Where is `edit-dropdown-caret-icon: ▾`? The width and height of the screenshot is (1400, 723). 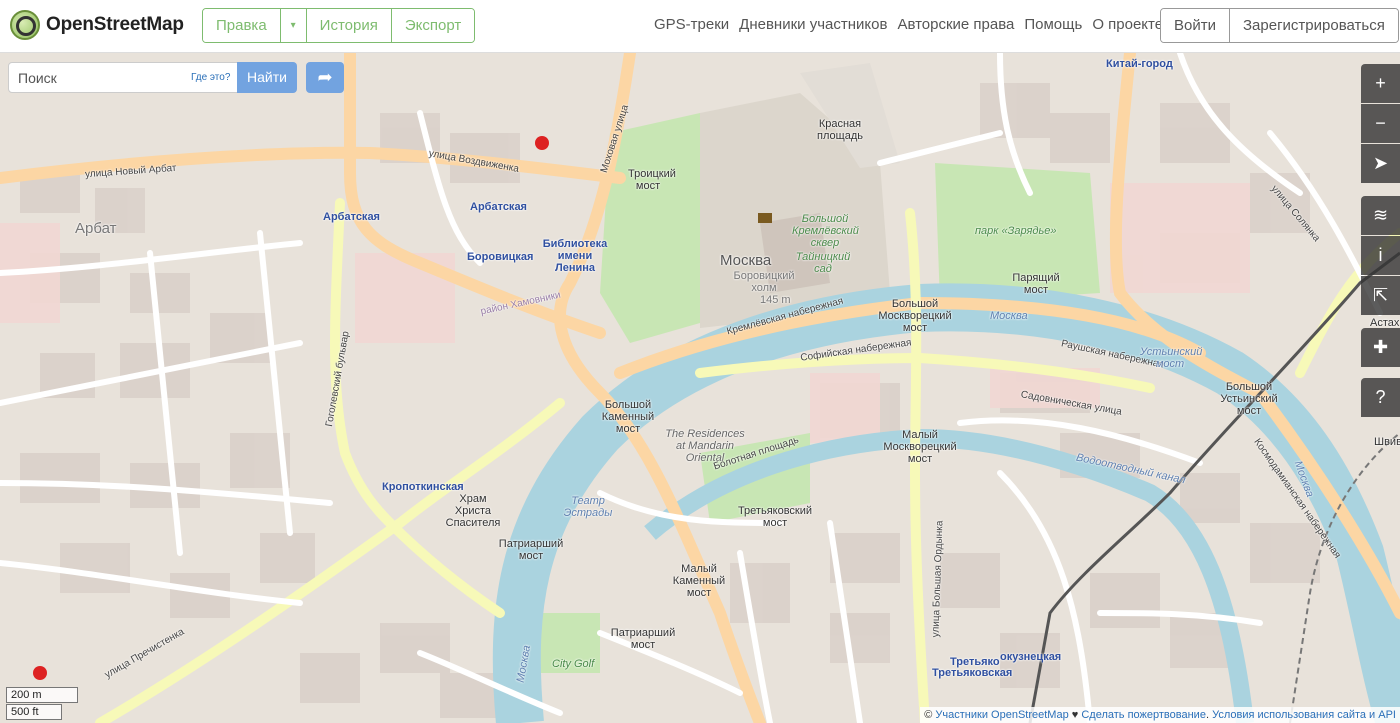 edit-dropdown-caret-icon: ▾ is located at coordinates (293, 25).